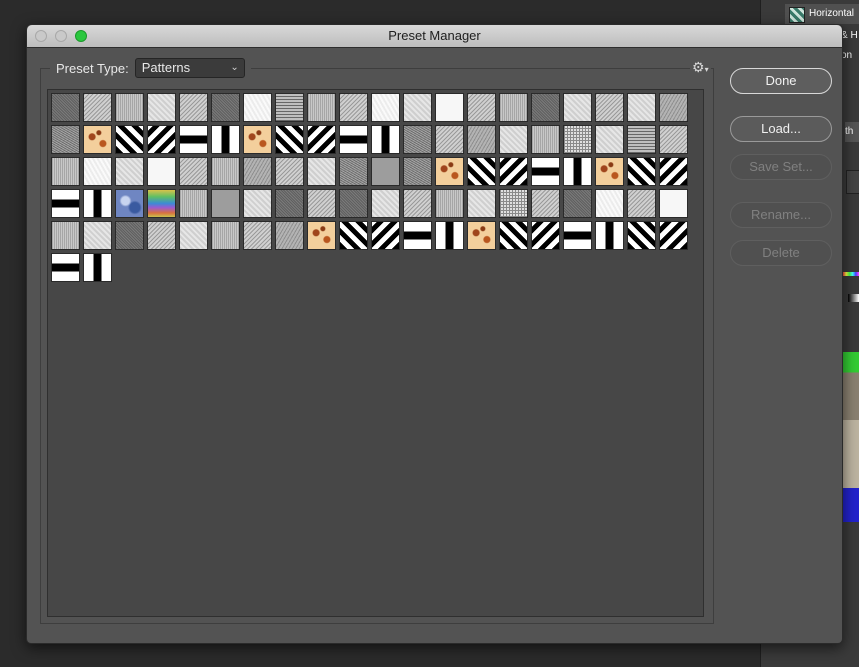 This screenshot has height=667, width=859. I want to click on stepper-control, so click(852, 182).